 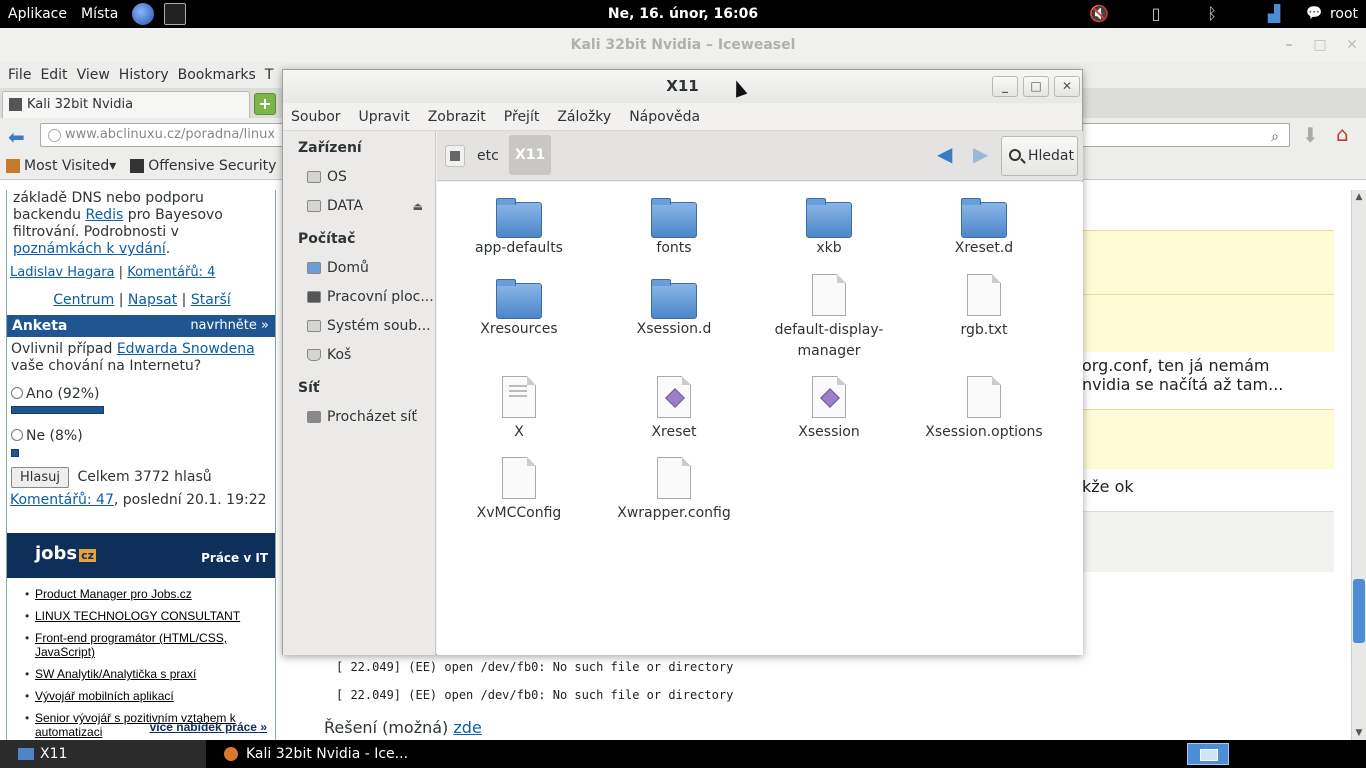 I want to click on browser-launcher-icon, so click(x=143, y=14).